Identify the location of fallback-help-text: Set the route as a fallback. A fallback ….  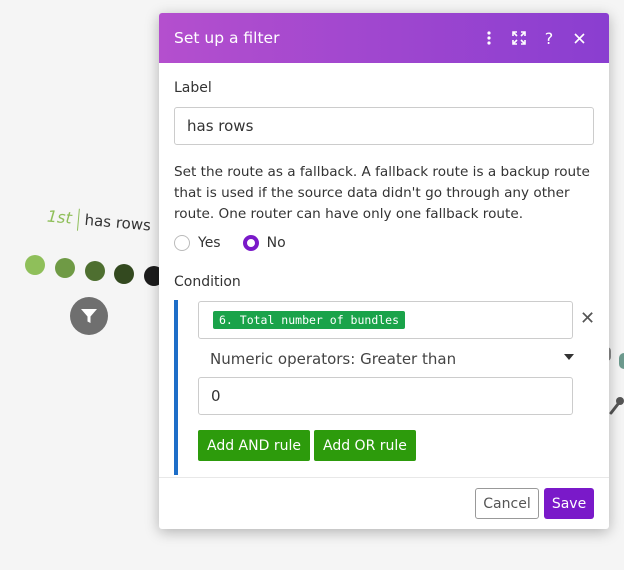
(382, 193).